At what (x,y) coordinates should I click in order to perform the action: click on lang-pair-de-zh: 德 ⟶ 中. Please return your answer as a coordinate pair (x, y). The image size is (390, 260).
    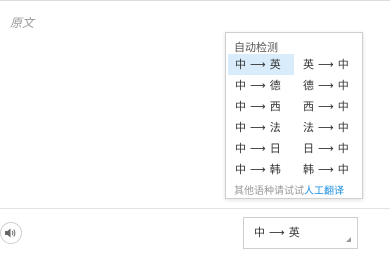
    Looking at the image, I should click on (329, 85).